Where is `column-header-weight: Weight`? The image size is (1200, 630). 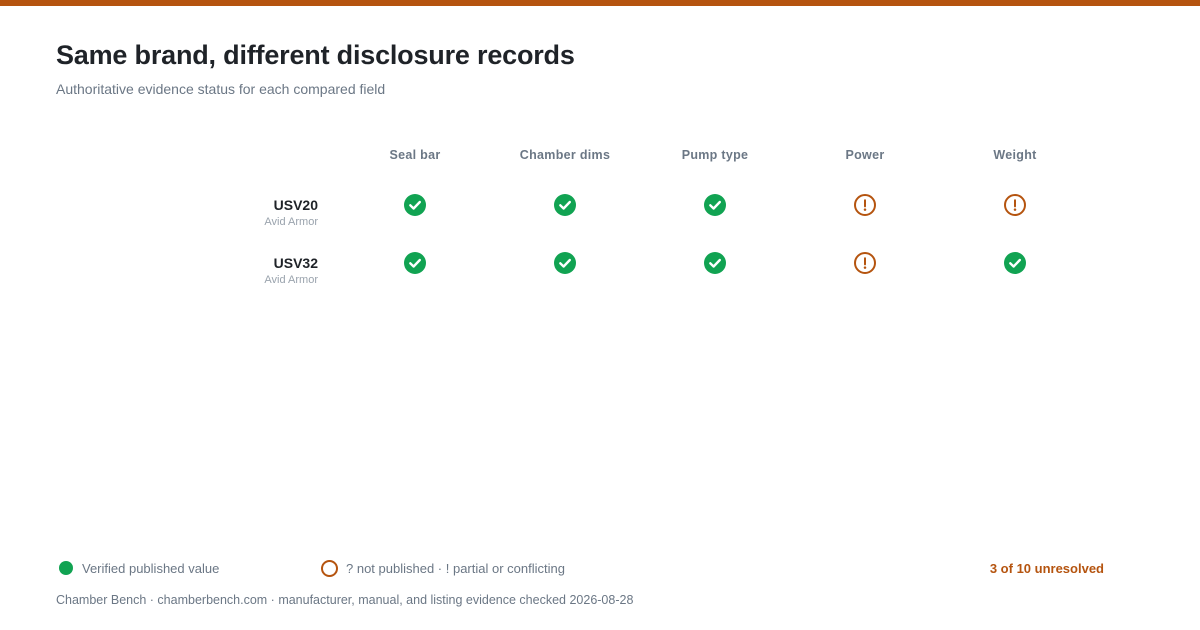 column-header-weight: Weight is located at coordinates (1015, 155).